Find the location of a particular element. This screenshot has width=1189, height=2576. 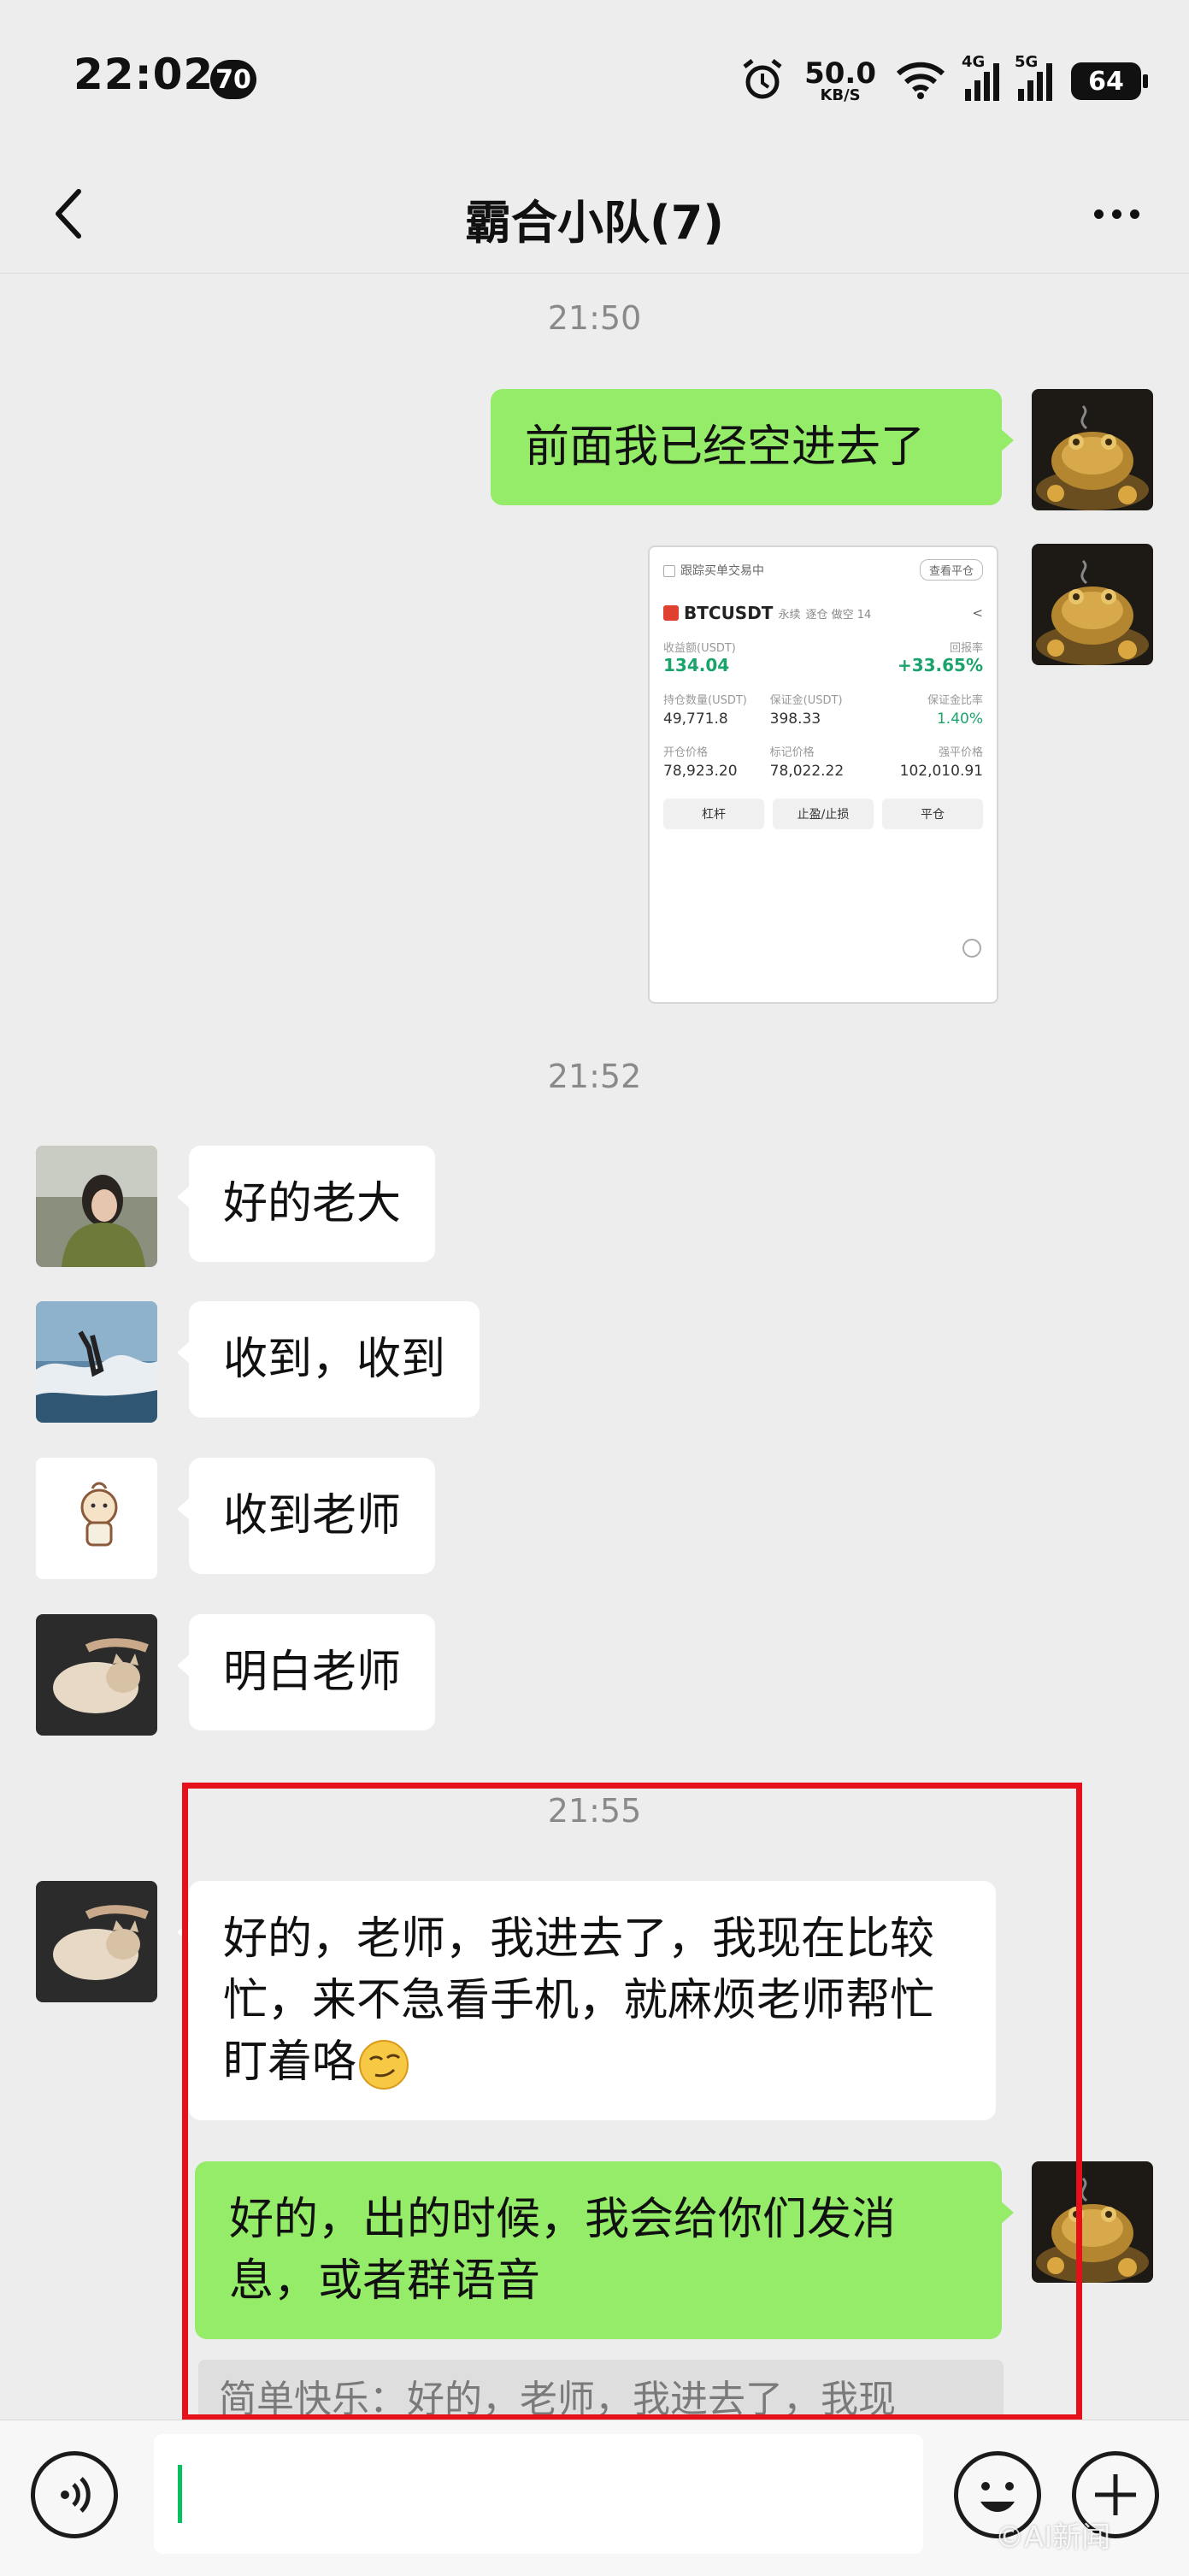

text-cursor is located at coordinates (180, 2494).